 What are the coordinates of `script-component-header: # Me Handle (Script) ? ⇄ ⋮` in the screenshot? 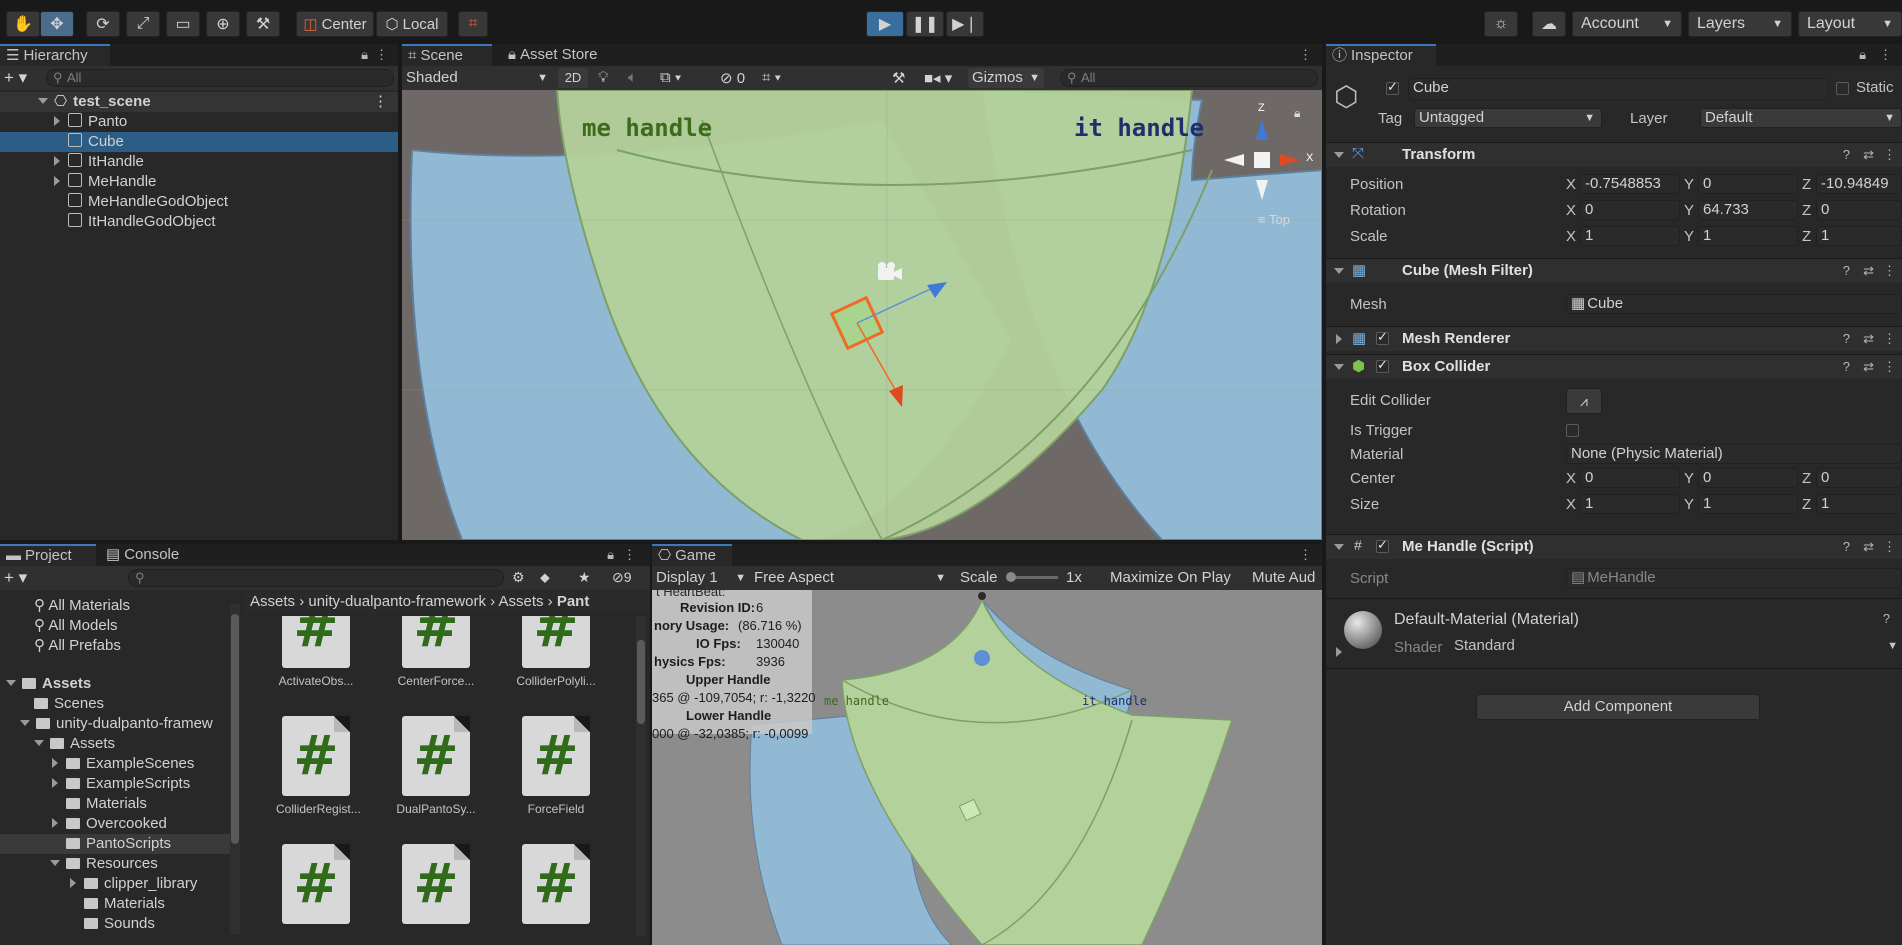 It's located at (1614, 546).